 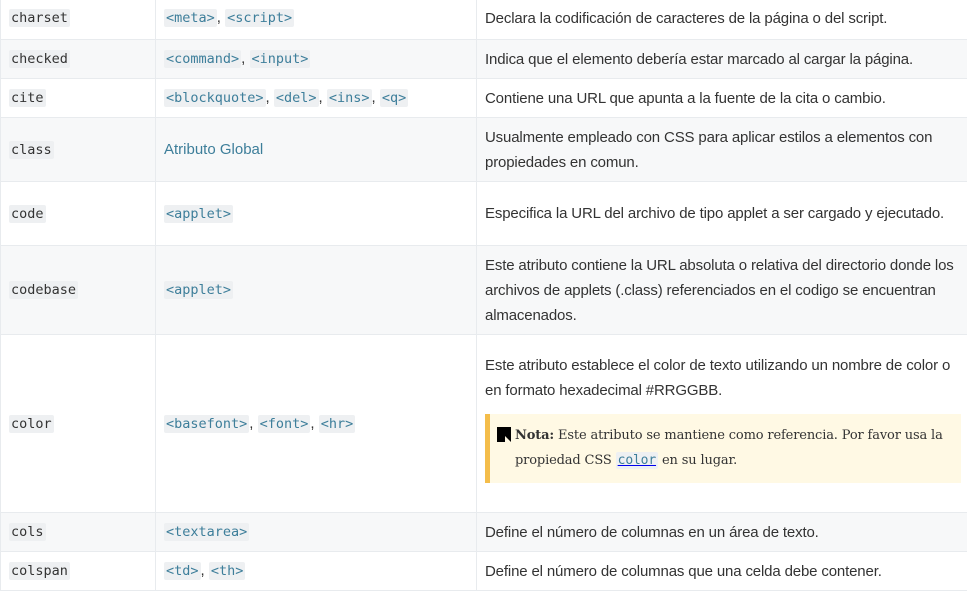 What do you see at coordinates (504, 434) in the screenshot?
I see `note-icon` at bounding box center [504, 434].